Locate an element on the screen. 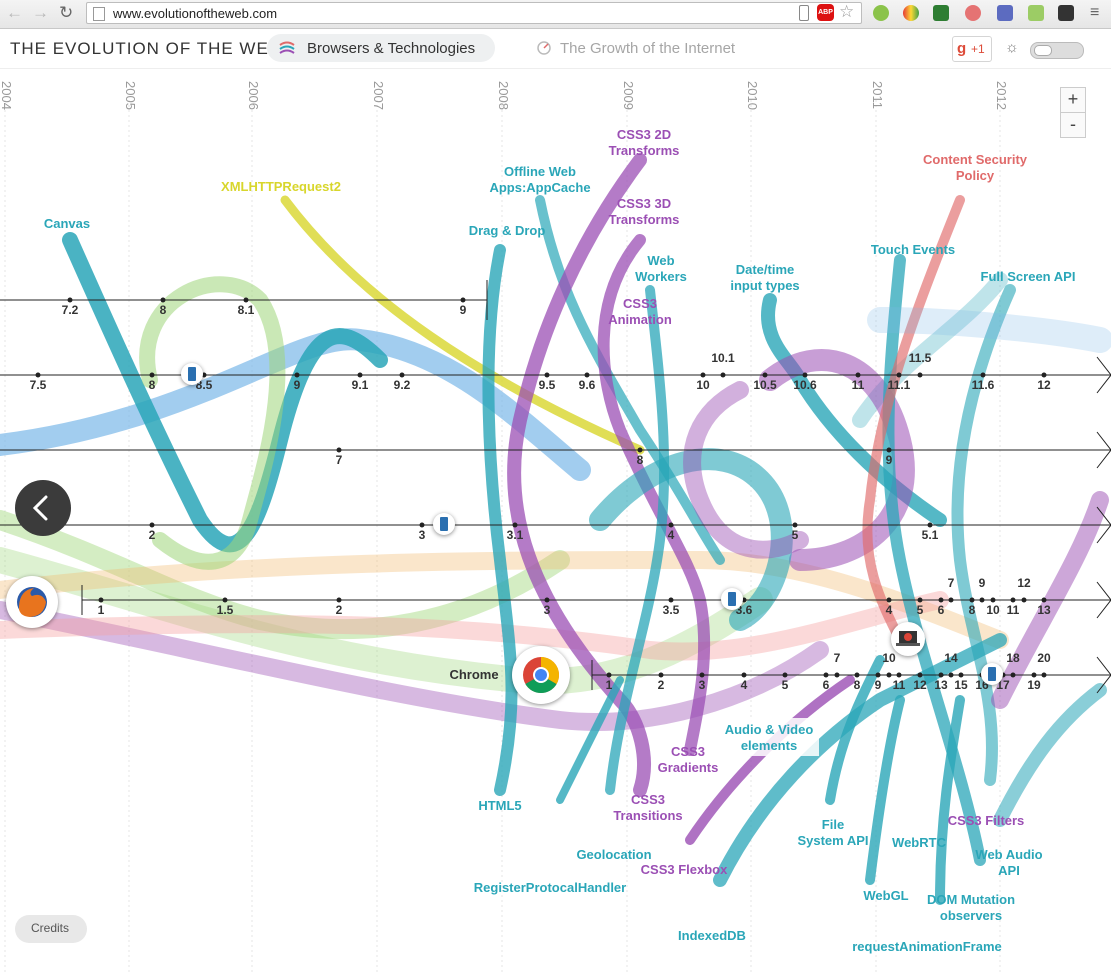 The height and width of the screenshot is (975, 1111). credits-button: Credits is located at coordinates (51, 929).